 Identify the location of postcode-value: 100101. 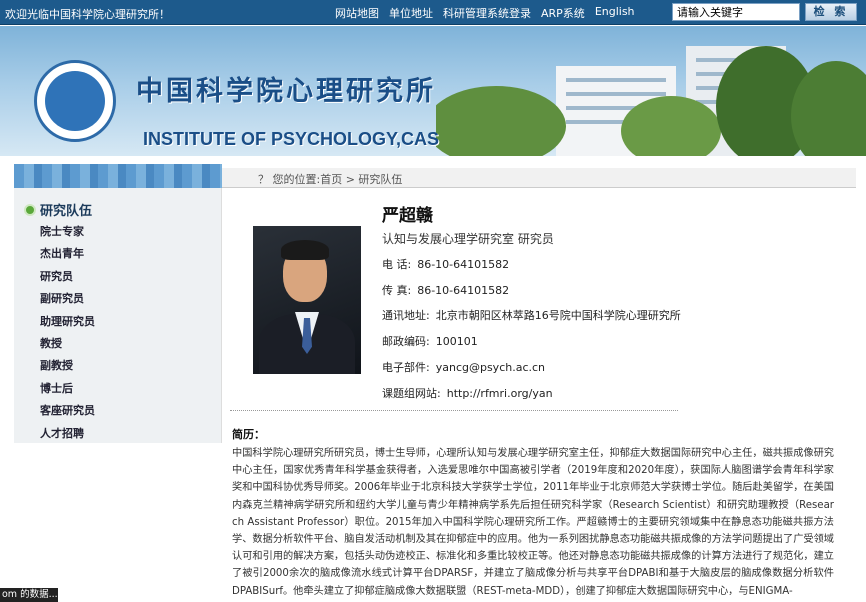
(456, 341).